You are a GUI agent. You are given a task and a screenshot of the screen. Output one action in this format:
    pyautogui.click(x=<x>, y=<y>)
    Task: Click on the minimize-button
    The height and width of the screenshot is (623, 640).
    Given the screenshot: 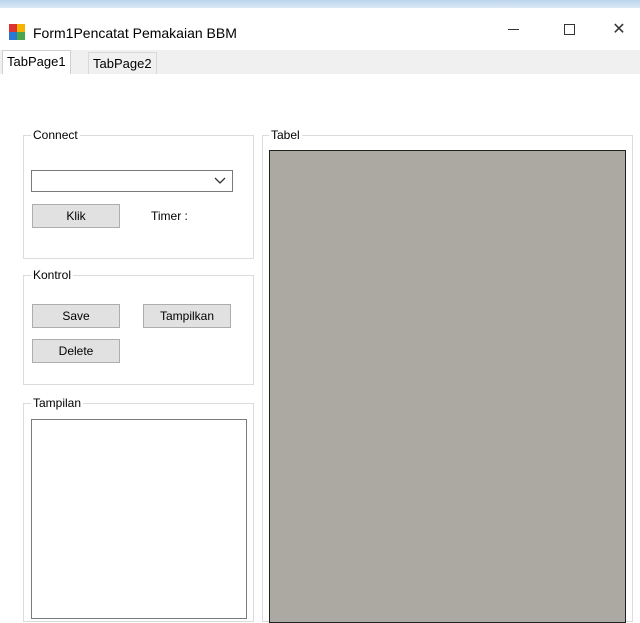 What is the action you would take?
    pyautogui.click(x=513, y=29)
    